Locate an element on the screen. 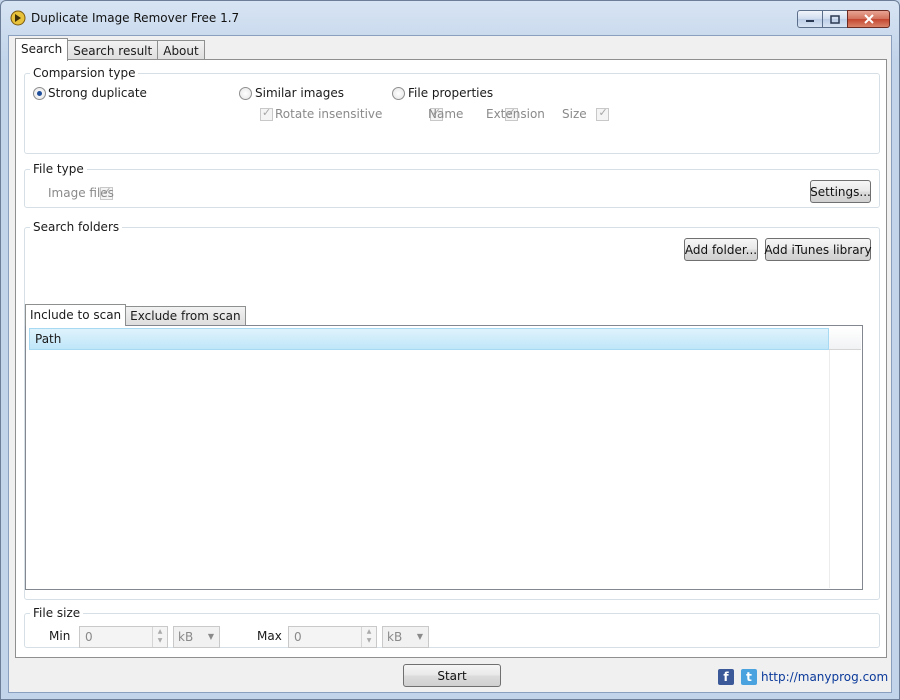 The height and width of the screenshot is (700, 900). window-title: Duplicate Image Remover Free 1.7 is located at coordinates (135, 18).